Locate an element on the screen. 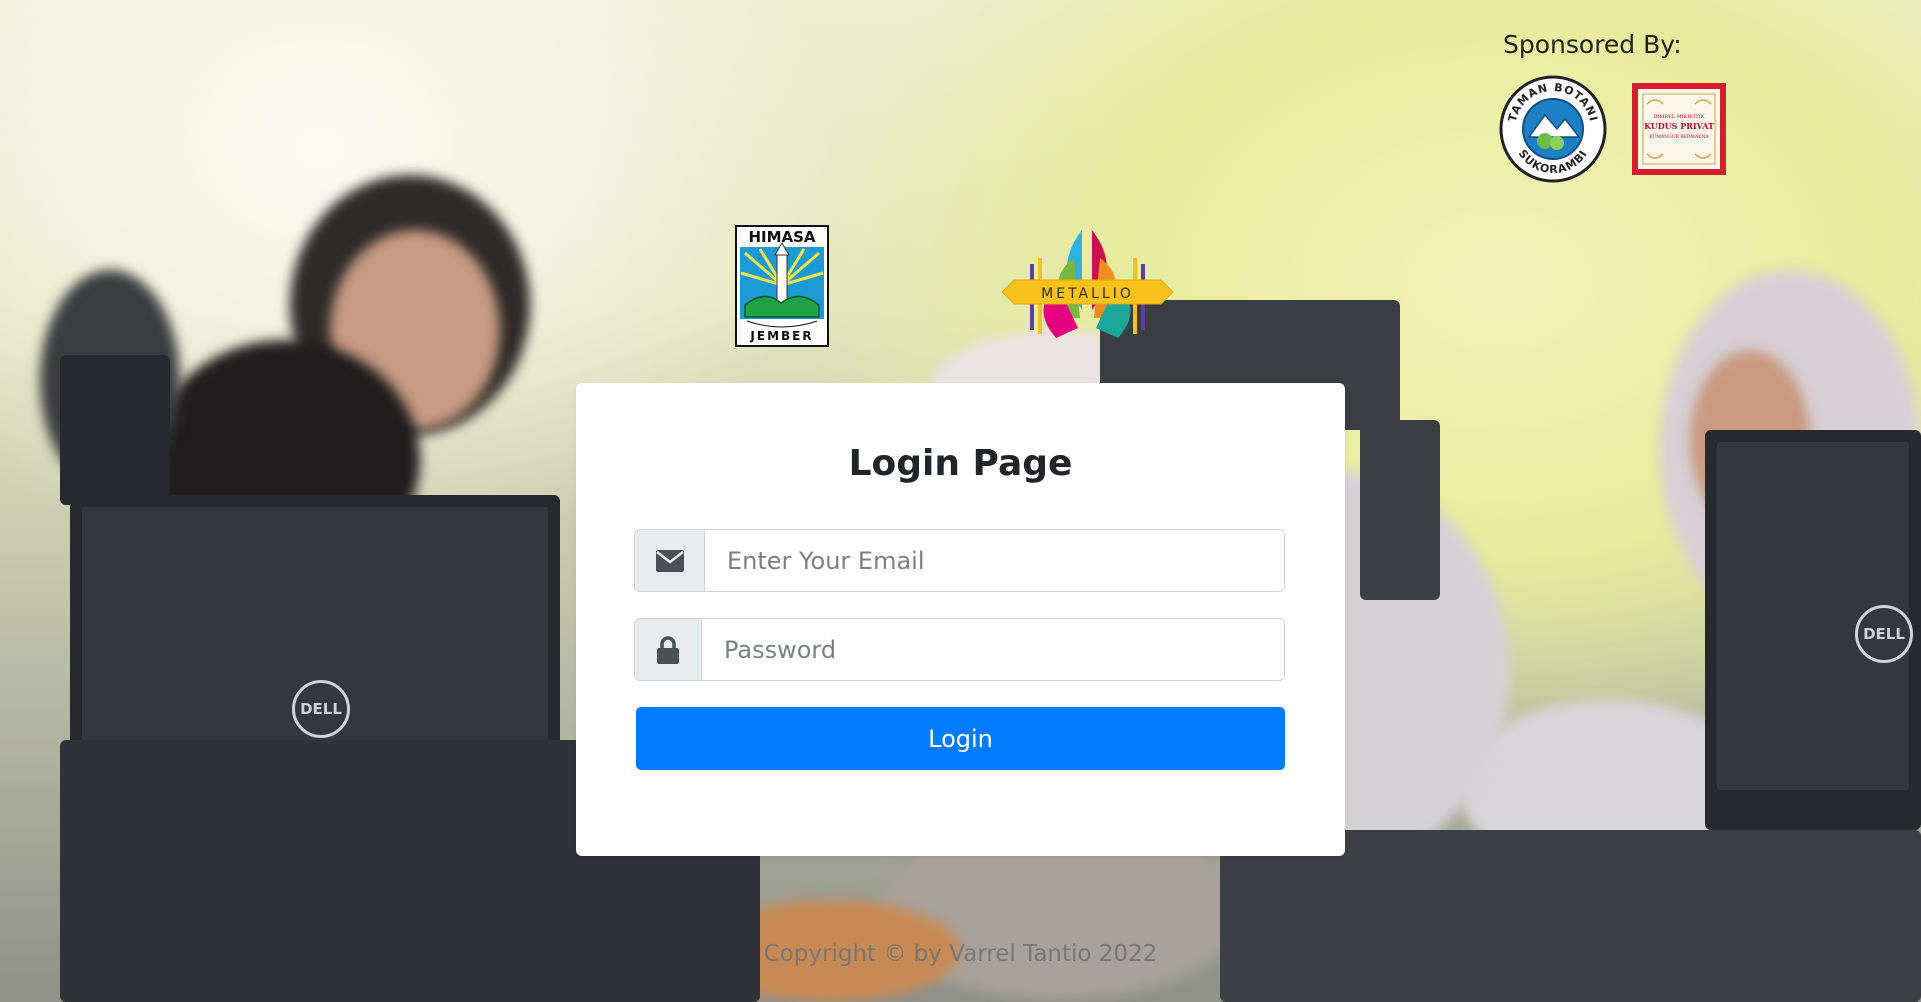 The height and width of the screenshot is (1002, 1921). sponsored-by-label: Sponsored By: is located at coordinates (1592, 44).